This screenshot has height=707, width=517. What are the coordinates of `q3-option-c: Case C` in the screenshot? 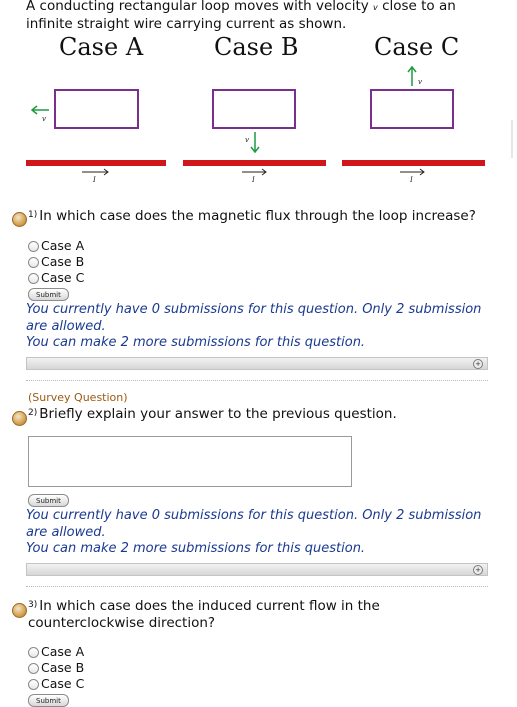 It's located at (56, 684).